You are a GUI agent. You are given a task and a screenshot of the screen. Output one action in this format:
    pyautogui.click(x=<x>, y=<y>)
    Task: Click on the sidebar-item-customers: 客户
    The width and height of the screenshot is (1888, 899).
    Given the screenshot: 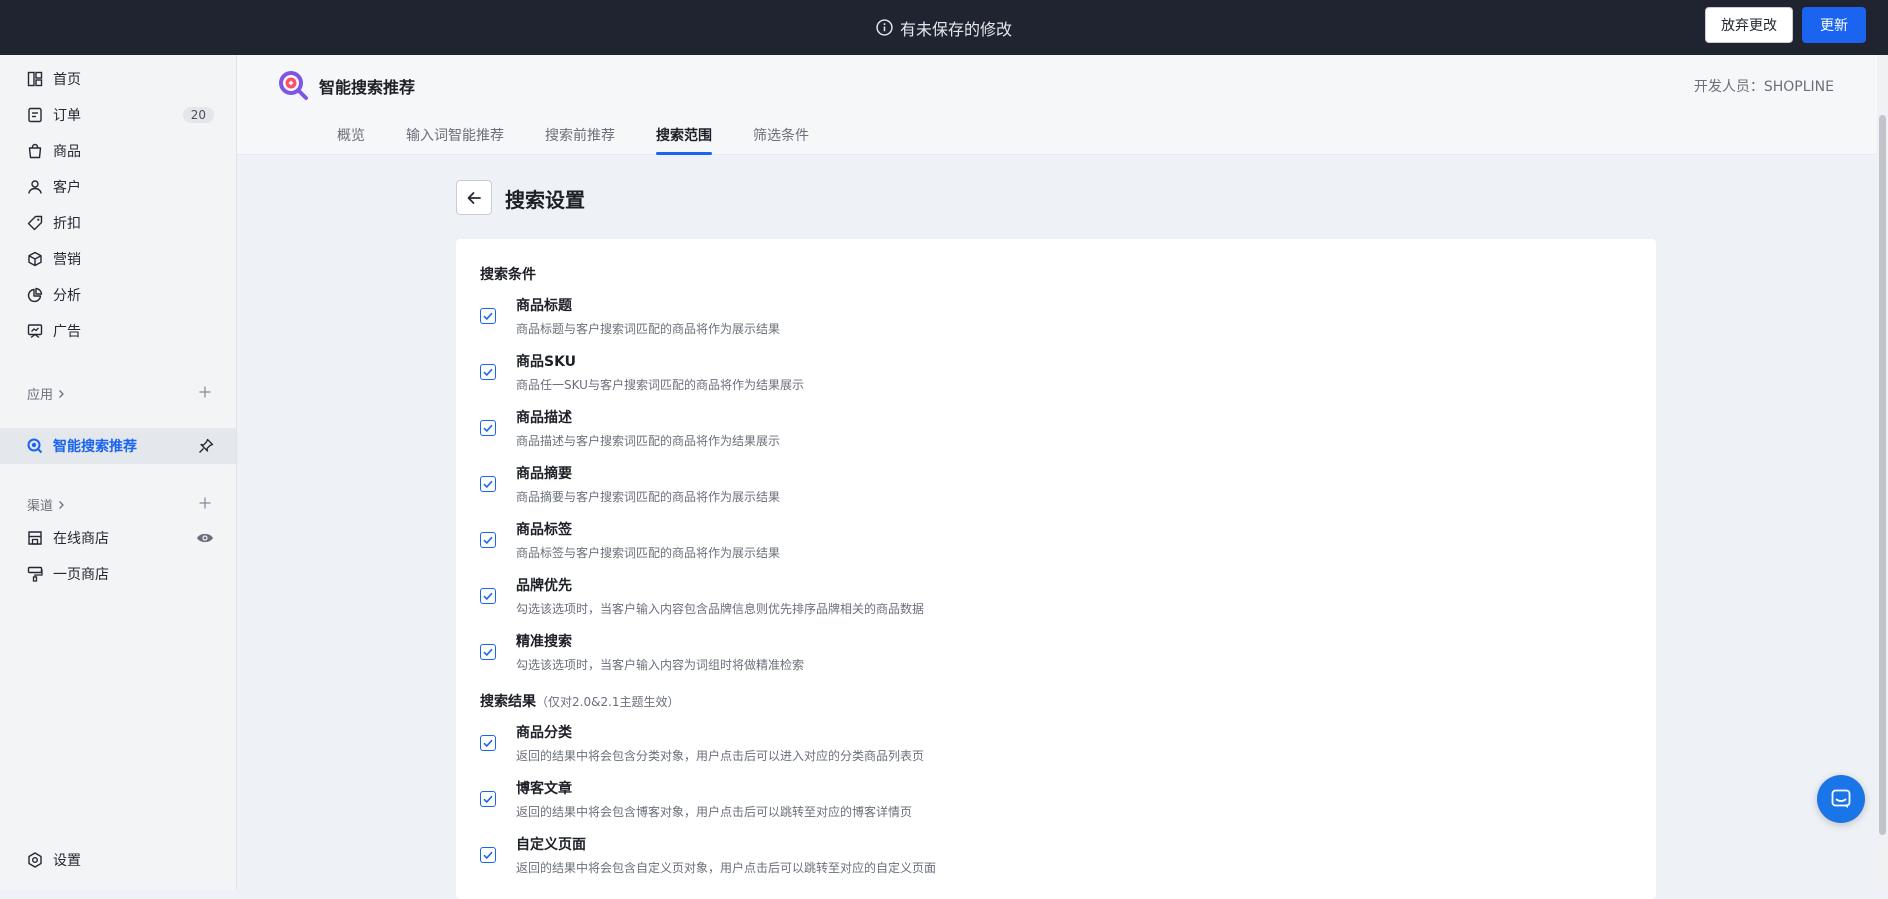 What is the action you would take?
    pyautogui.click(x=118, y=187)
    